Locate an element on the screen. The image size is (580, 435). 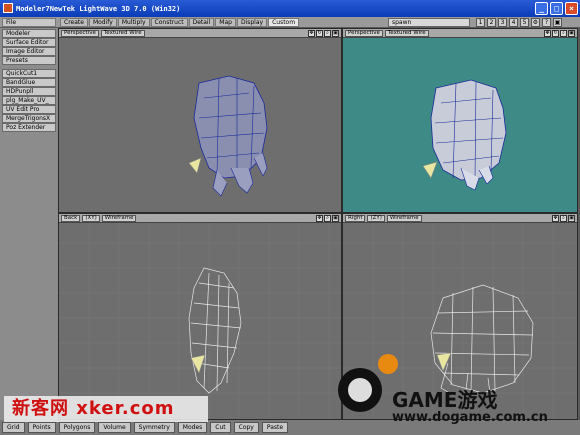
watermark-url: www.dogame.com.cn is located at coordinates (470, 417).